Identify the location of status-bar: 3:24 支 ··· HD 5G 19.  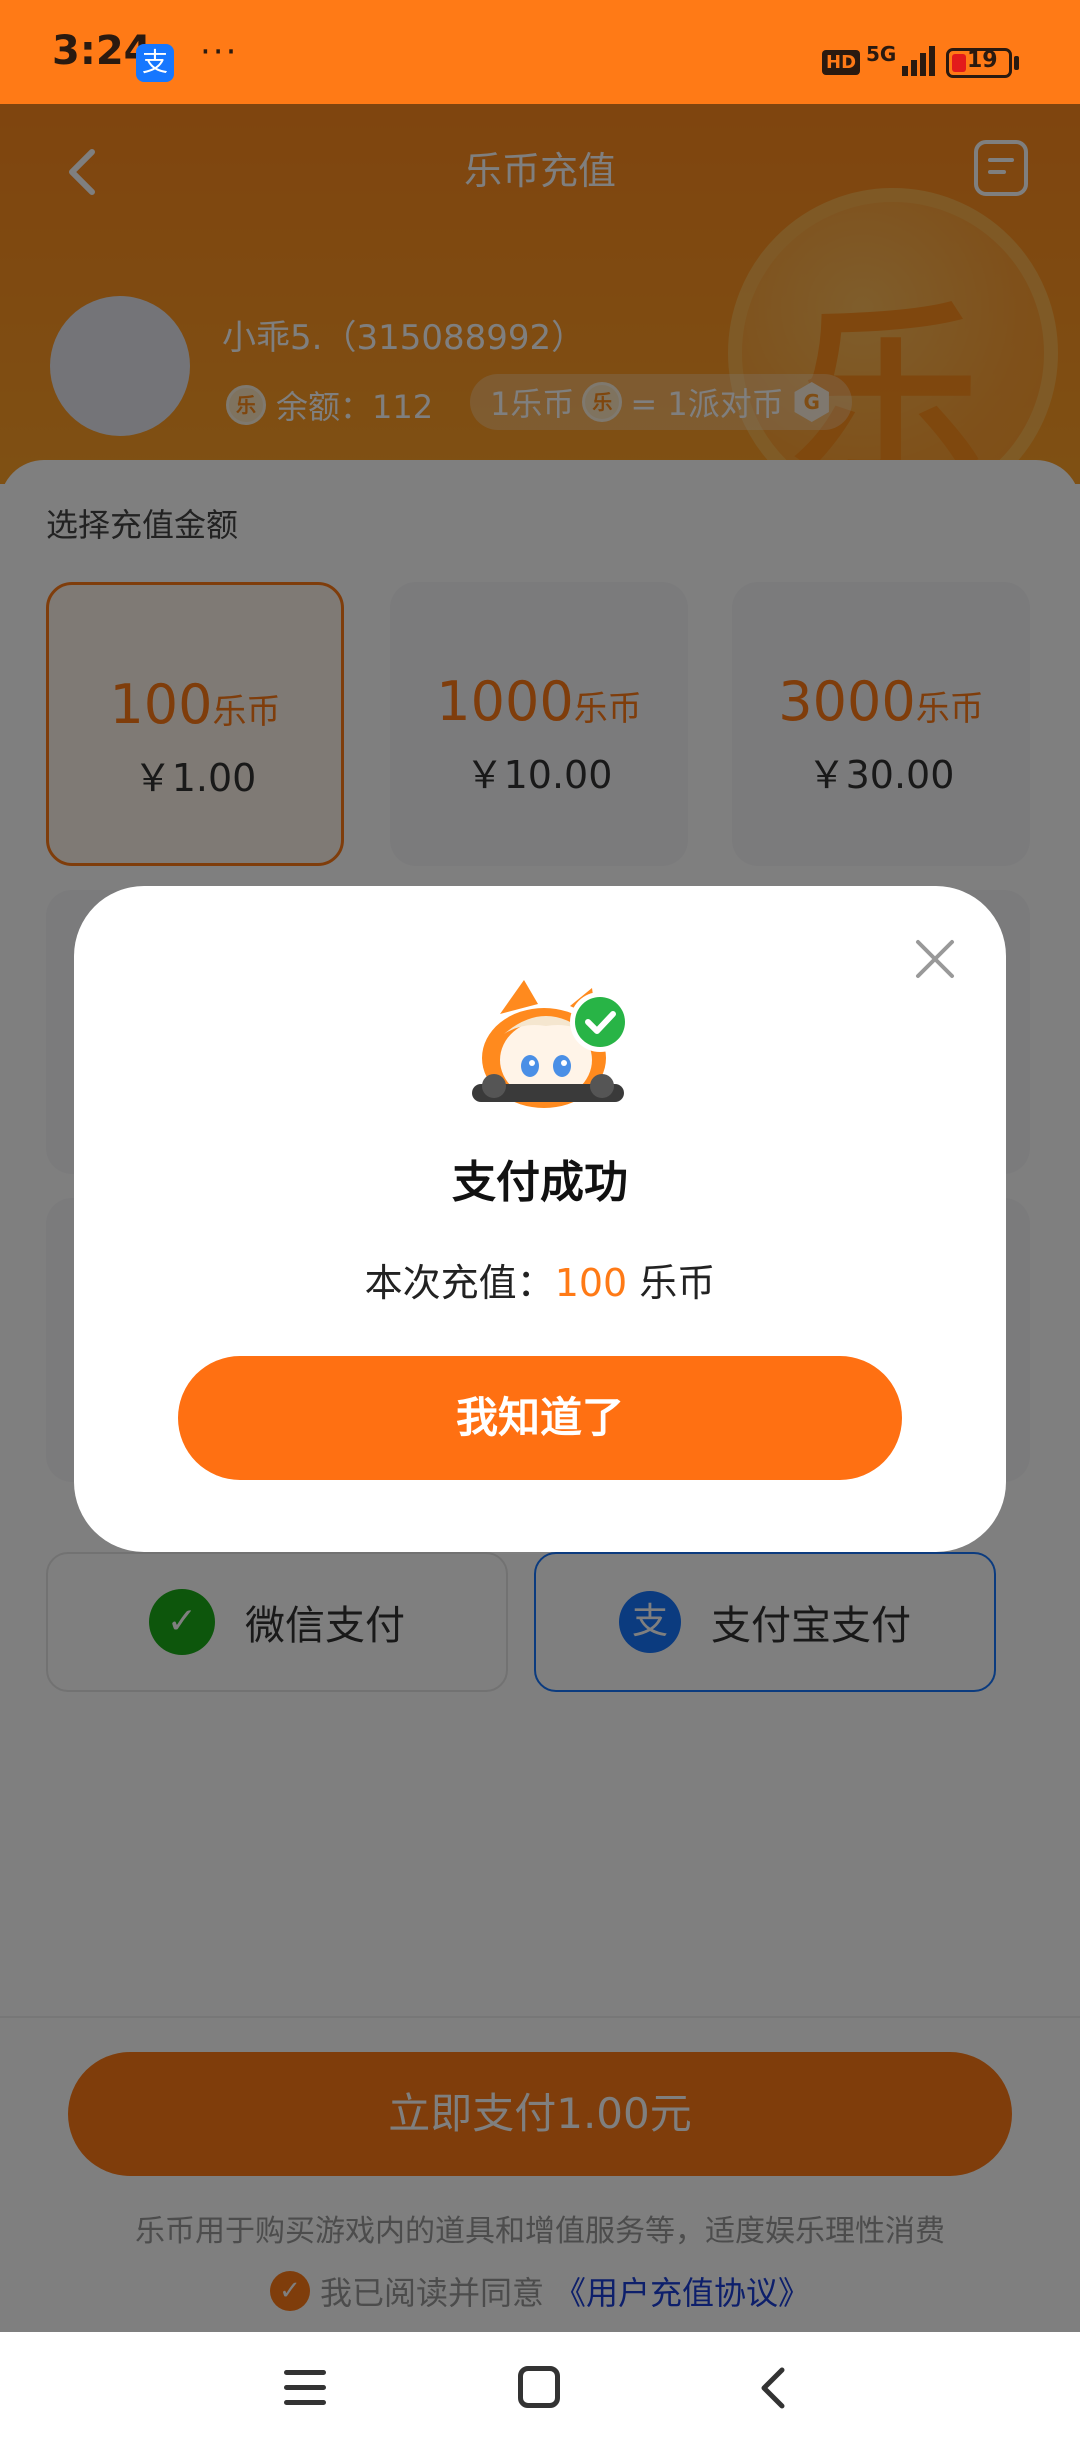
(540, 52).